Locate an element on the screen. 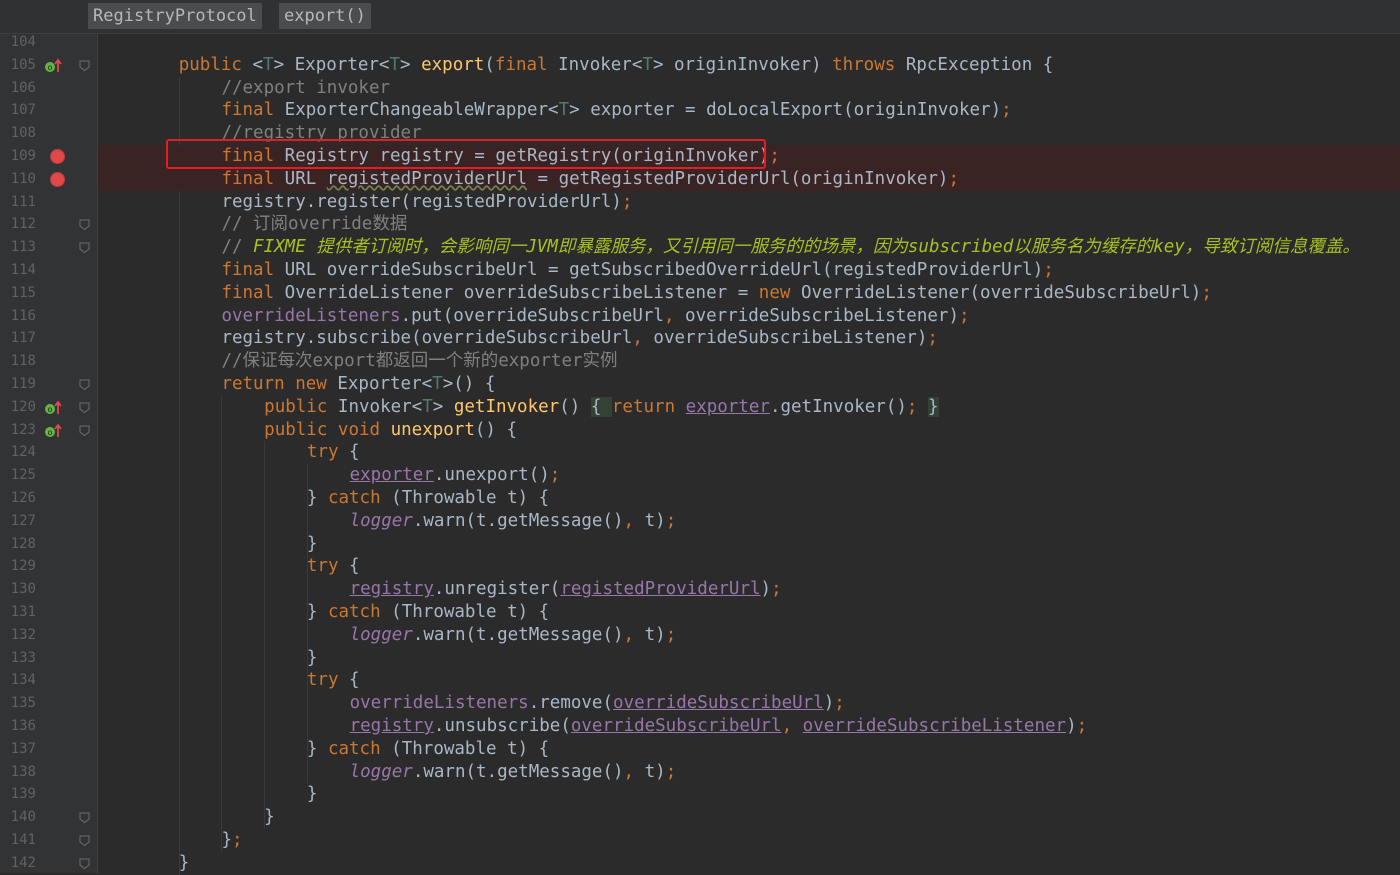  code-token: //保证每次export都返回一个新的exporter实例 is located at coordinates (419, 361).